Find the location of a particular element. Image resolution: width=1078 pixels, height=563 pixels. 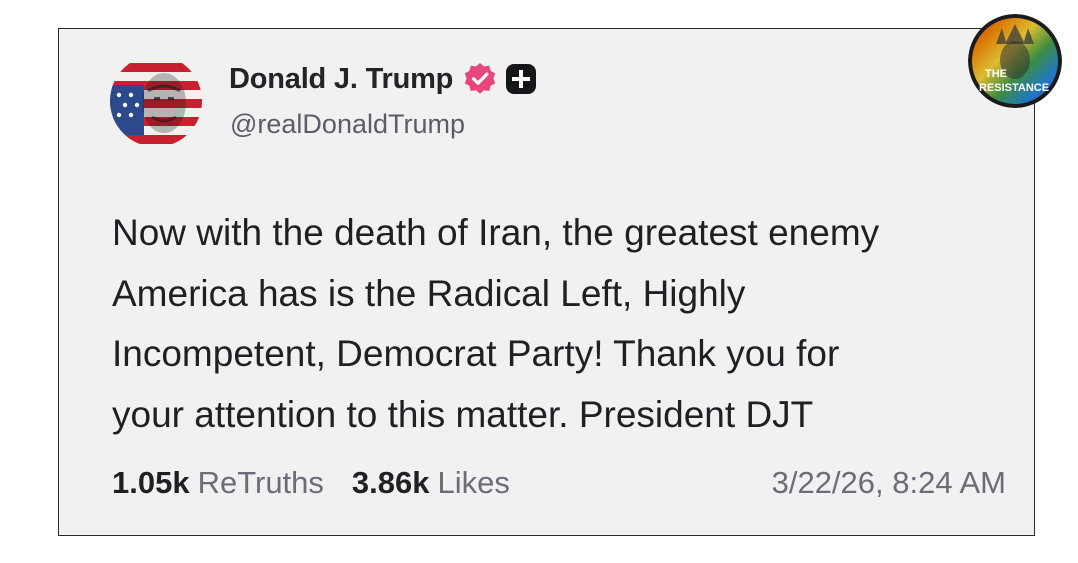

likes-label: Likes is located at coordinates (473, 482).